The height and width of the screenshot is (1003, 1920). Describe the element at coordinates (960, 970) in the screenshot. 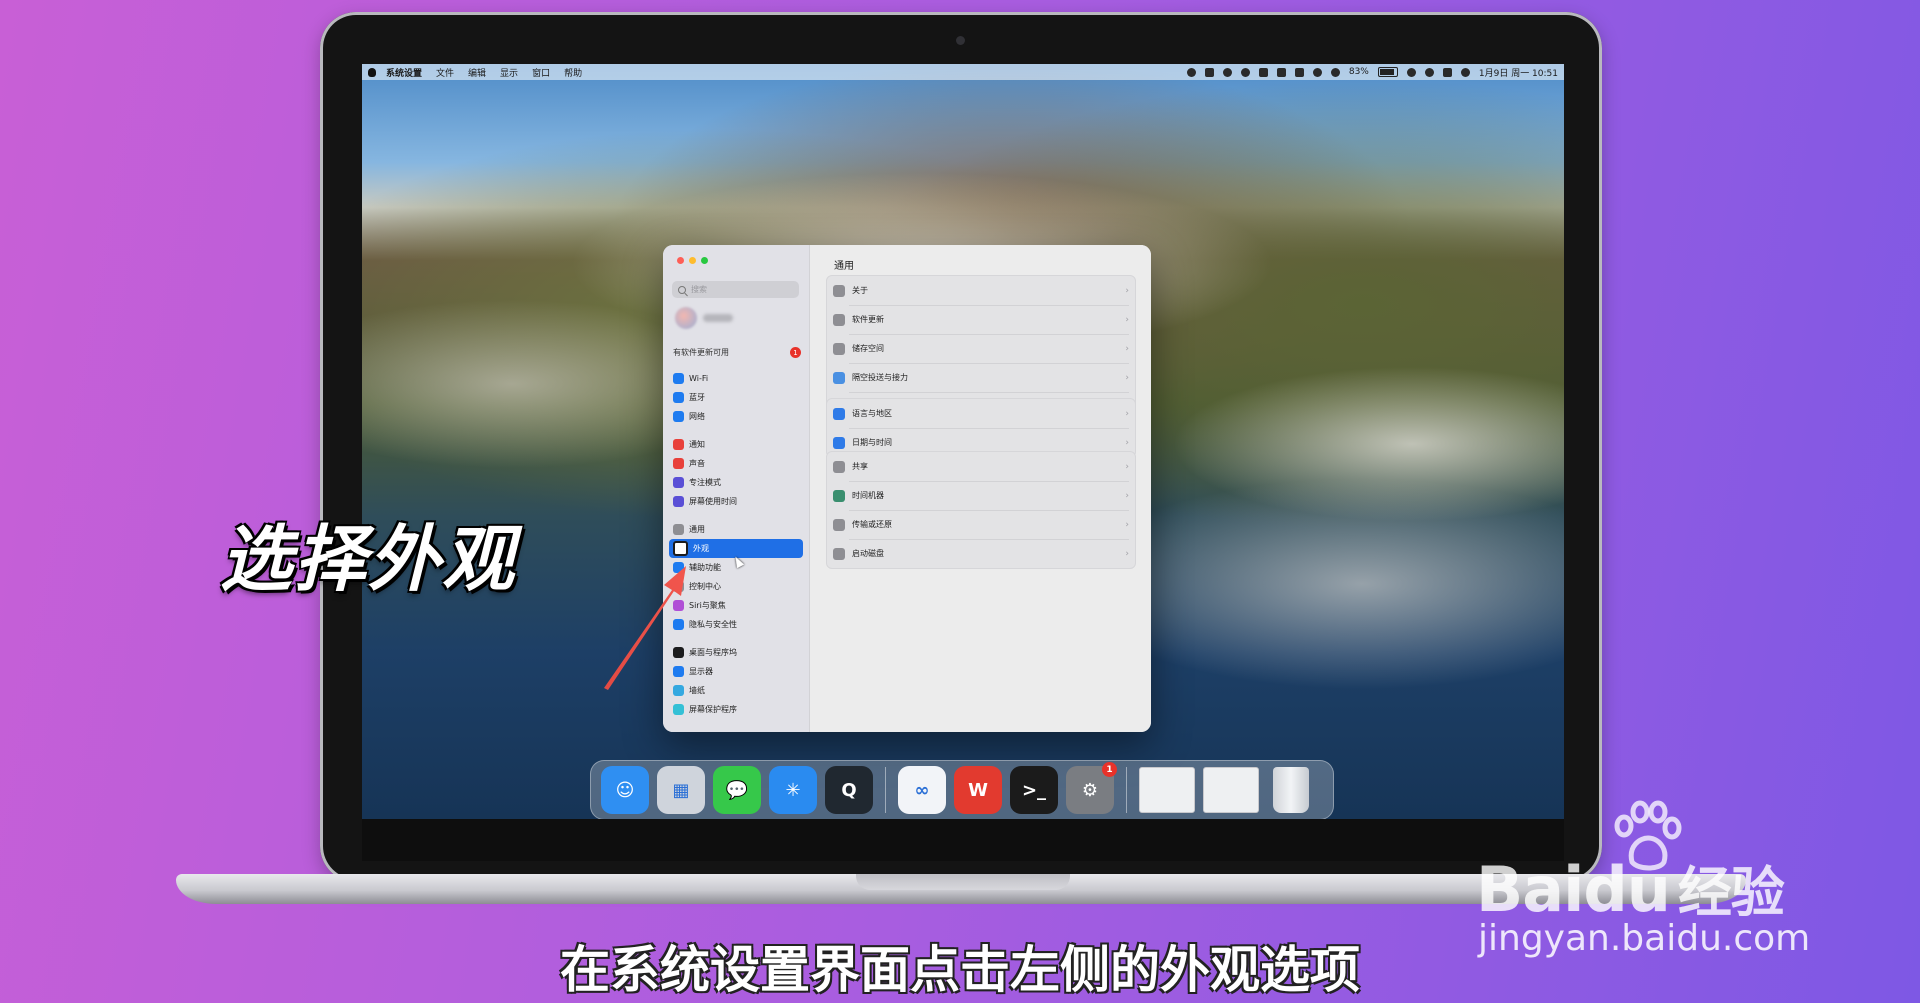

I see `video-subtitle: 在系统设置界面点击左侧的外观选项` at that location.